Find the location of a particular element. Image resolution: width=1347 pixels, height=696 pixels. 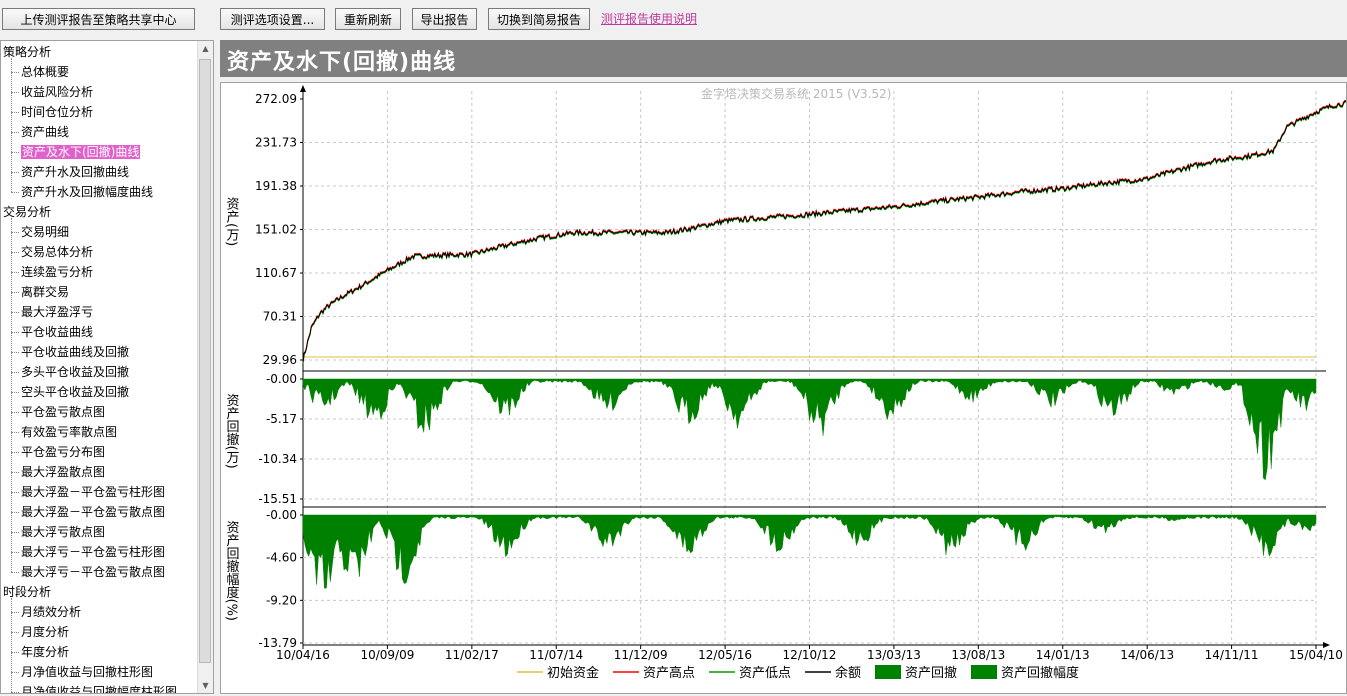

tree-item: 平仓盈亏散点图 is located at coordinates (63, 412).